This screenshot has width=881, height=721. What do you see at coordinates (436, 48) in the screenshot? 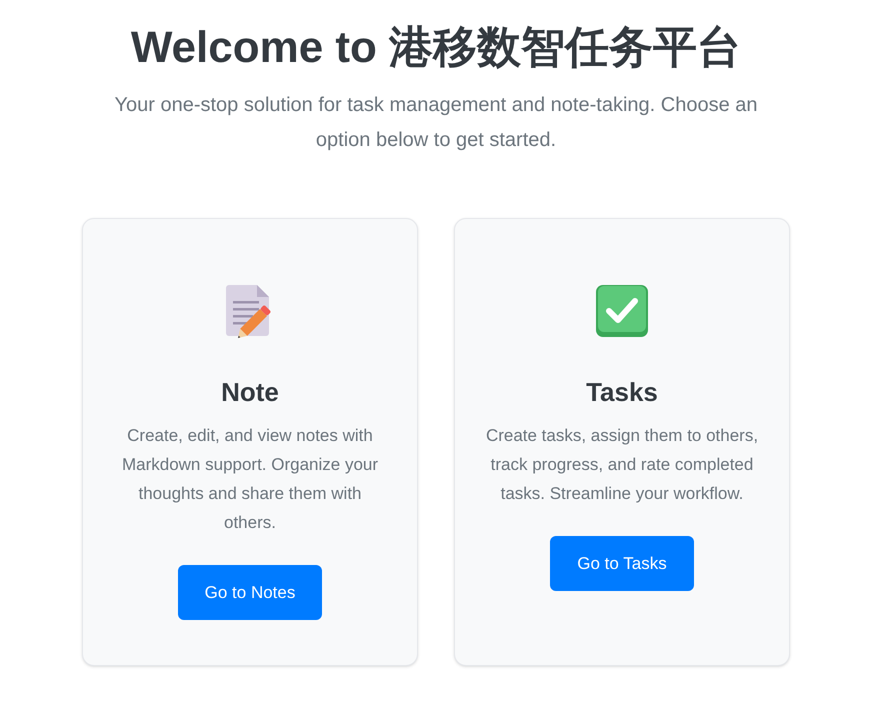
I see `page-title: Welcome to 港移数智任务平台` at bounding box center [436, 48].